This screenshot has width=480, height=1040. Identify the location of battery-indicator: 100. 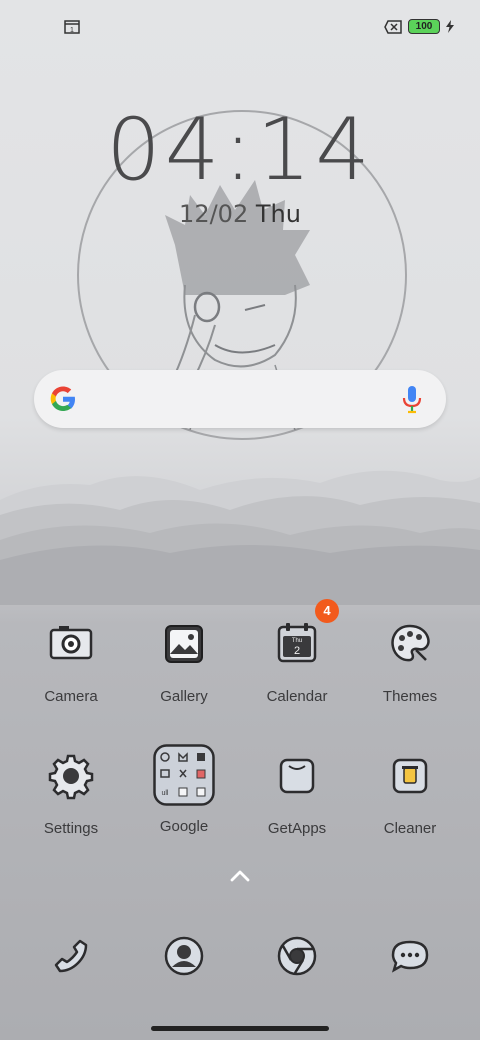
(424, 26).